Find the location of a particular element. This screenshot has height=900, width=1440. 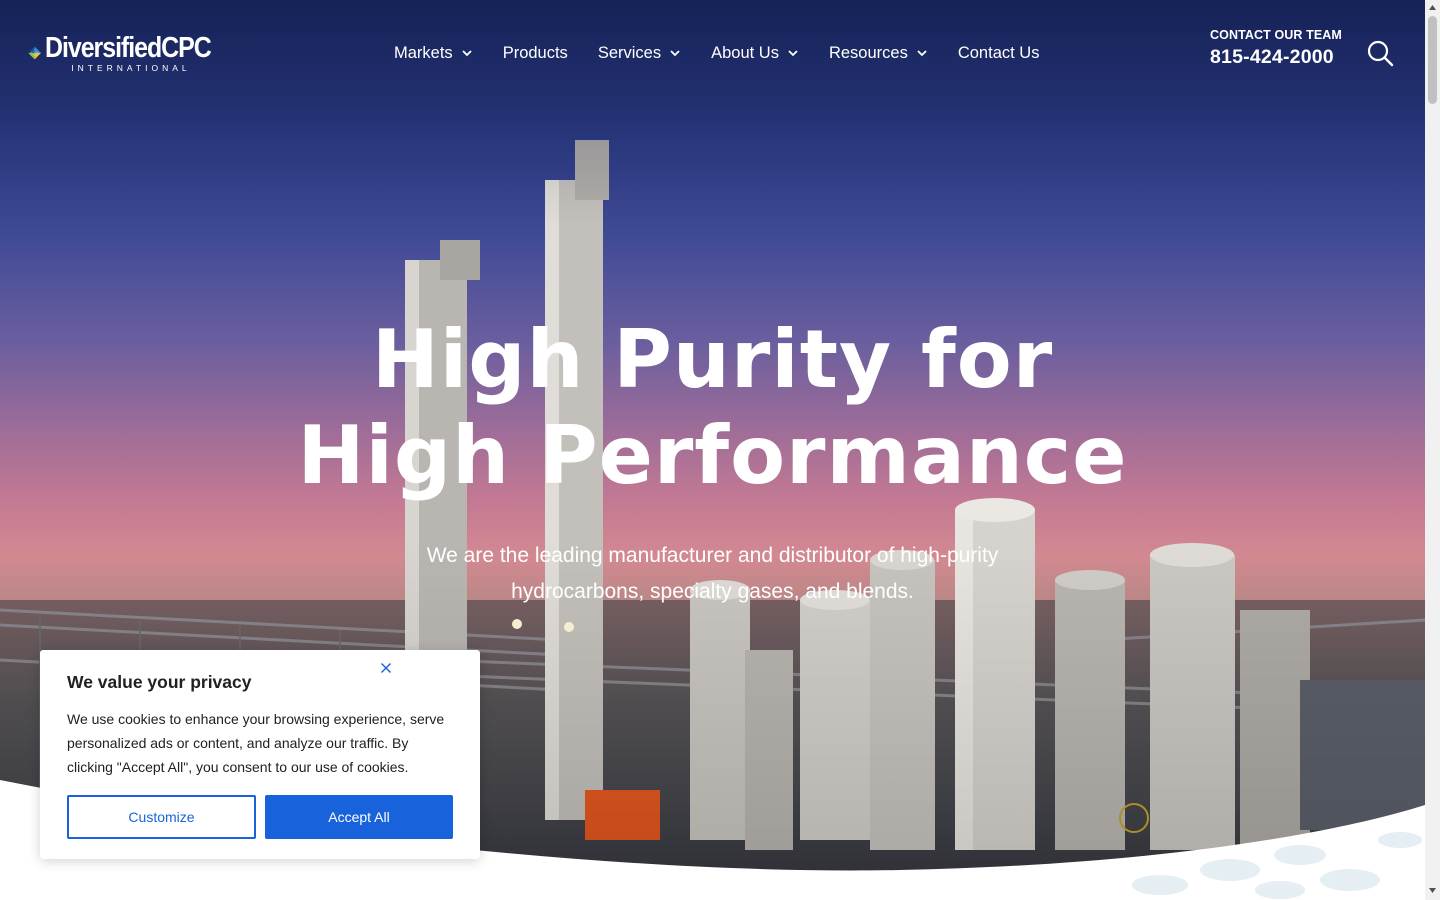

nav-item-services: Services is located at coordinates (639, 53).